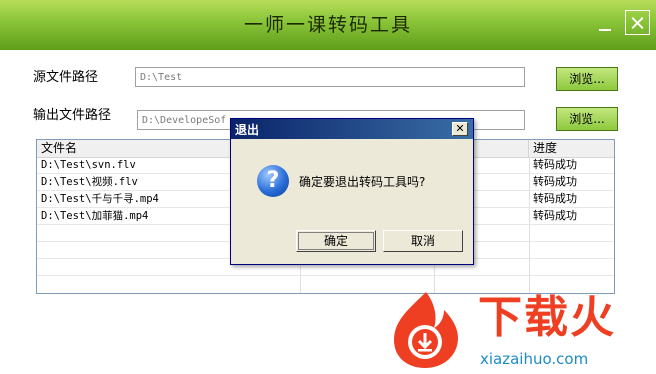 This screenshot has width=656, height=374. Describe the element at coordinates (330, 77) in the screenshot. I see `source-path-input: D:\Test` at that location.